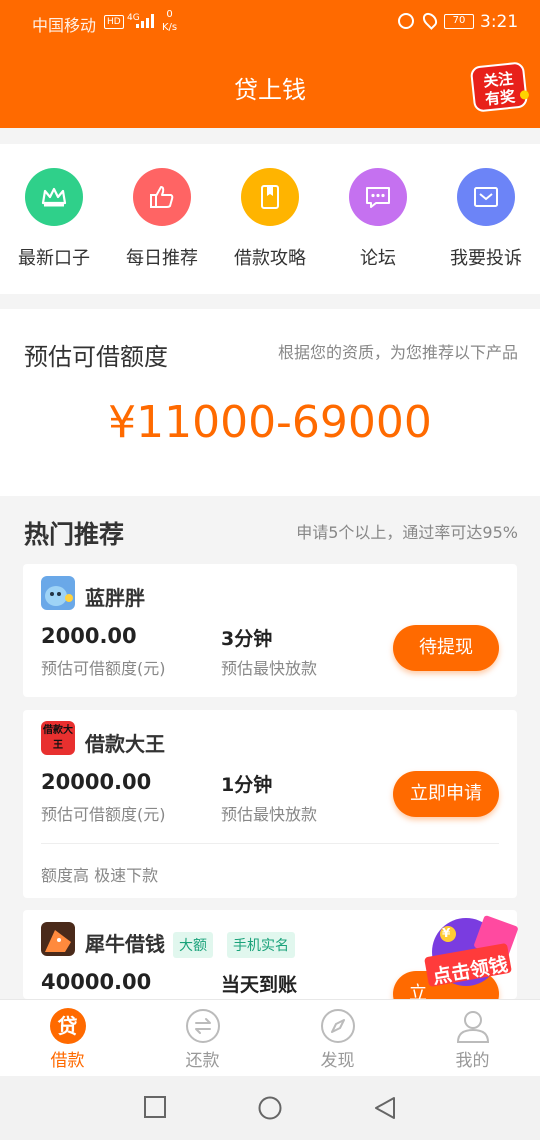  I want to click on repay-icon, so click(203, 1026).